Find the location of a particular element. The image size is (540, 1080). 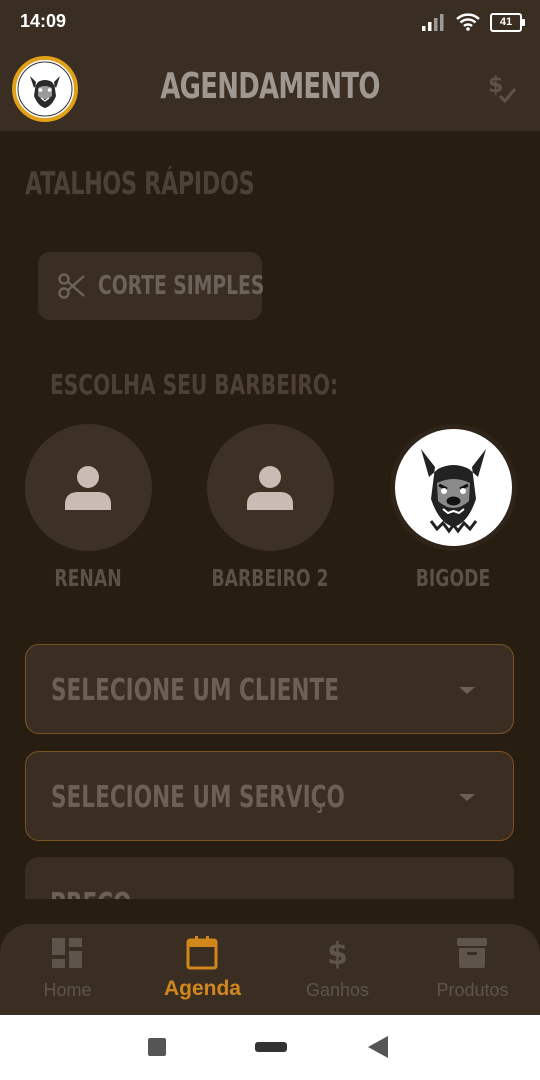

dollar-icon: $ is located at coordinates (337, 953).